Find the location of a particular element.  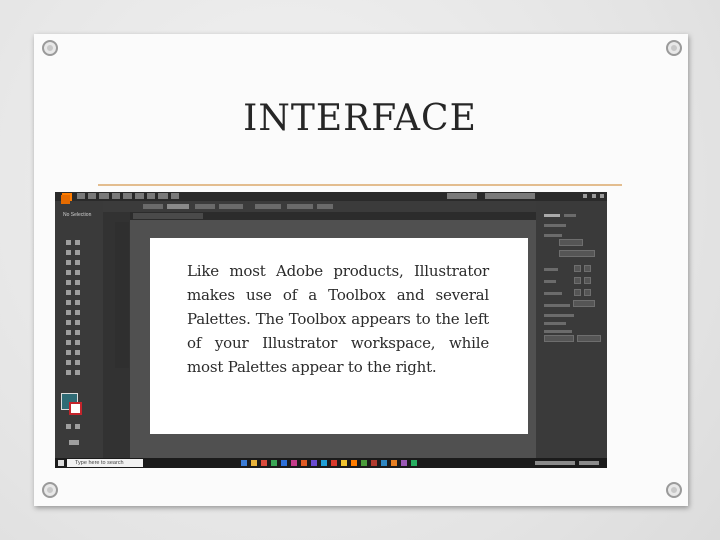

hand-tool-icon is located at coordinates (68, 372).